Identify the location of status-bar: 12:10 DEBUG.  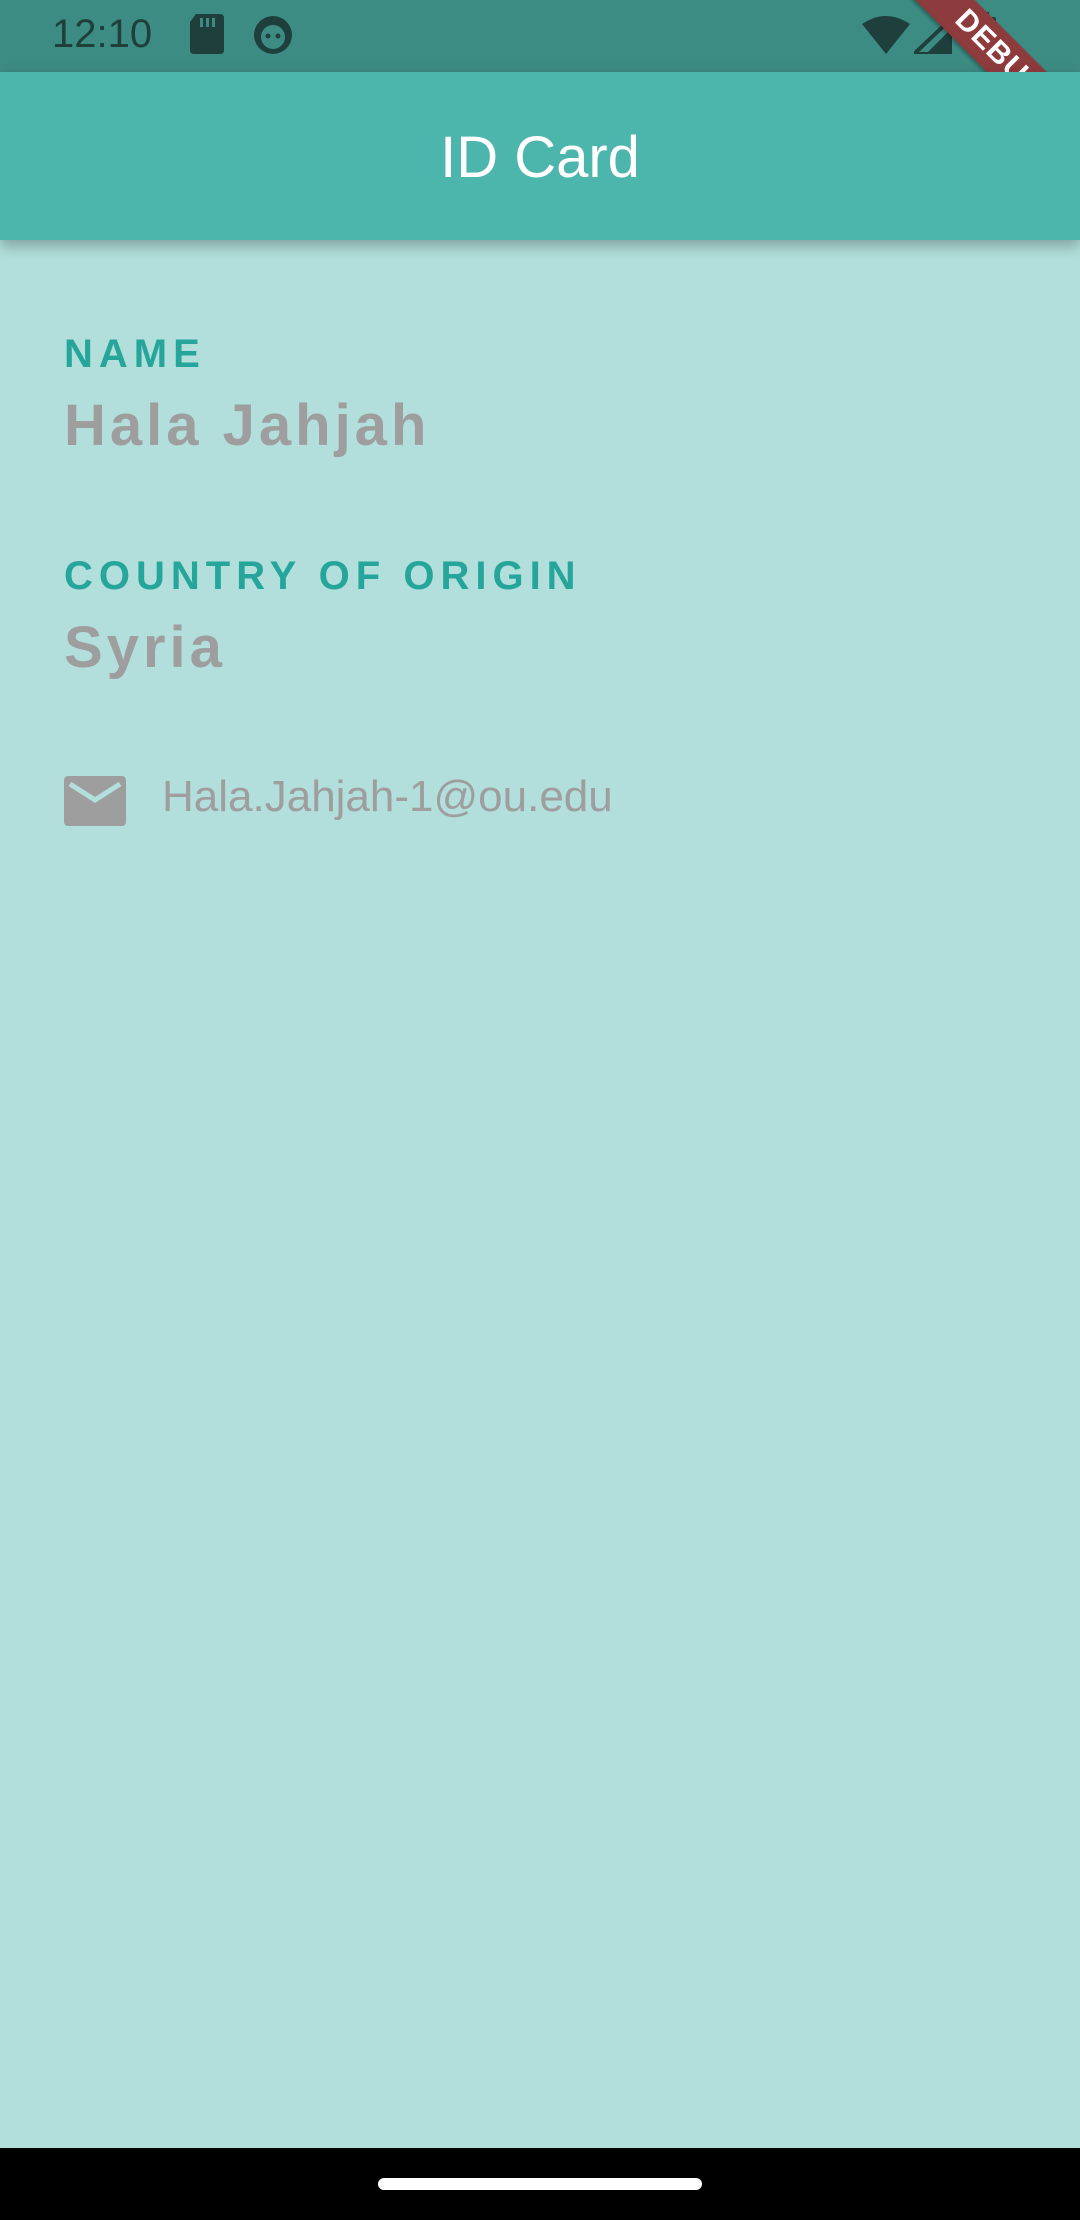
(540, 88).